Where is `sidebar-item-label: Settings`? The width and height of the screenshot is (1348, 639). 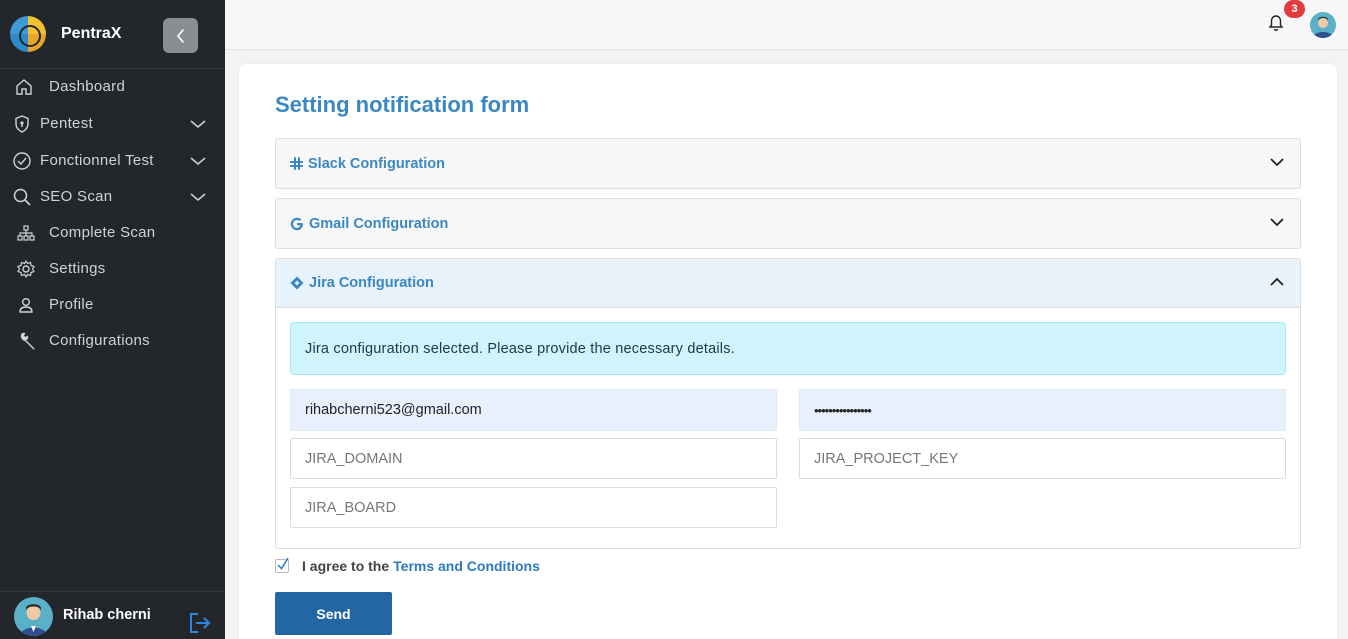
sidebar-item-label: Settings is located at coordinates (77, 268).